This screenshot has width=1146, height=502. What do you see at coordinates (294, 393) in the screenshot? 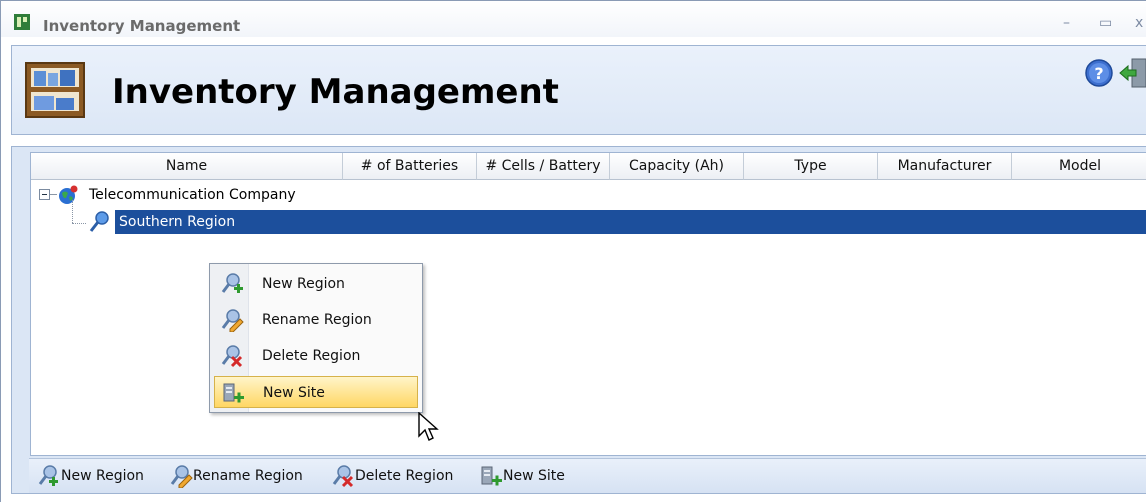
I see `menu-item-label: New Site` at bounding box center [294, 393].